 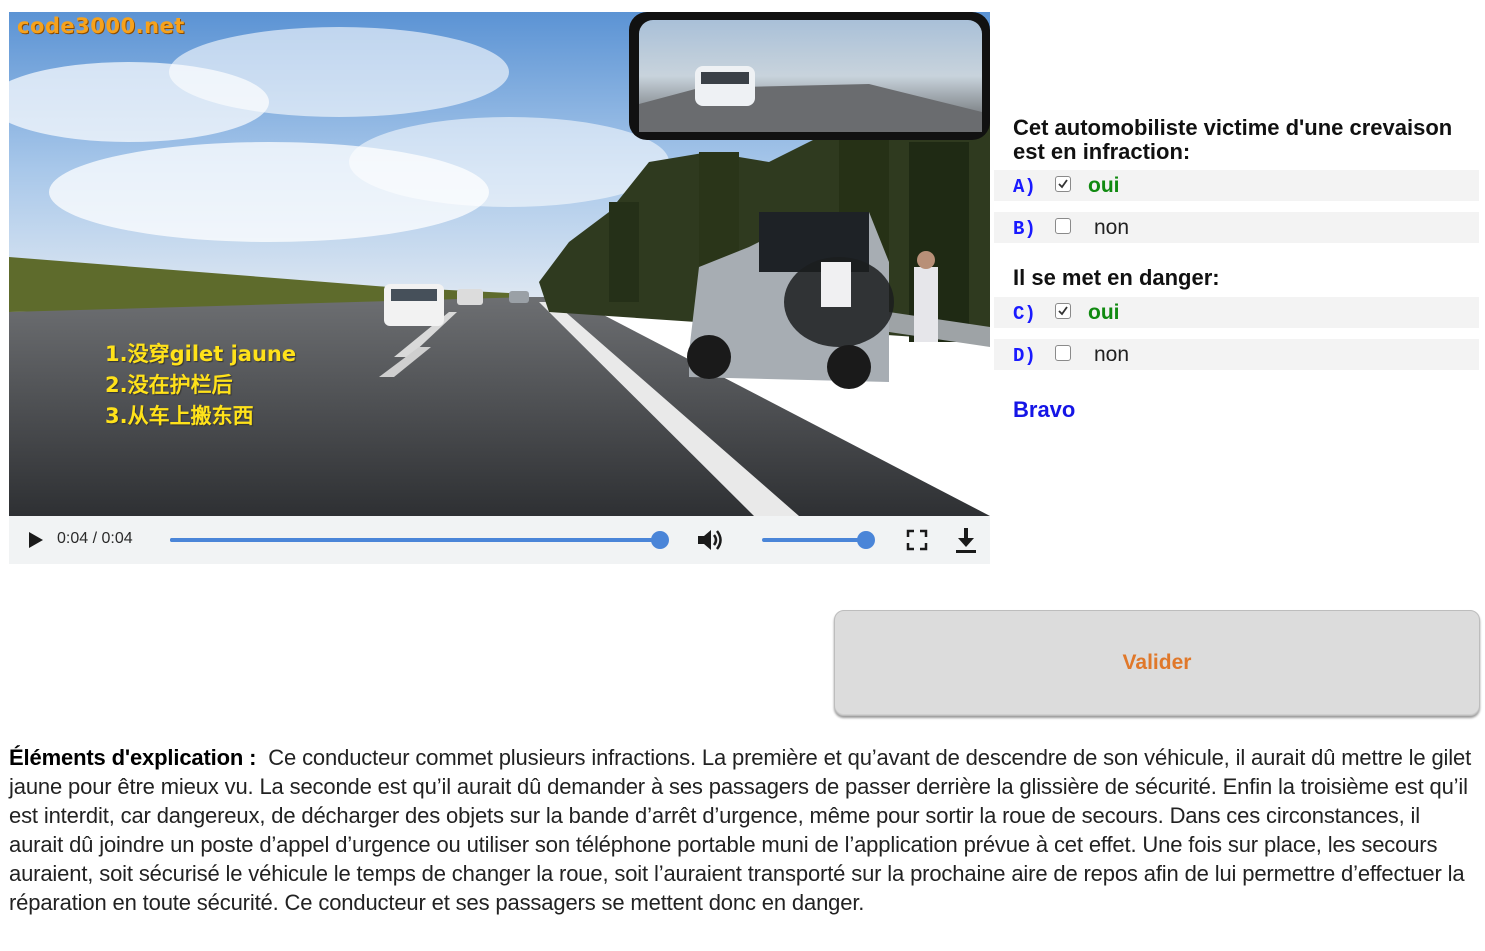 I want to click on option-d: D) non, so click(x=1236, y=354).